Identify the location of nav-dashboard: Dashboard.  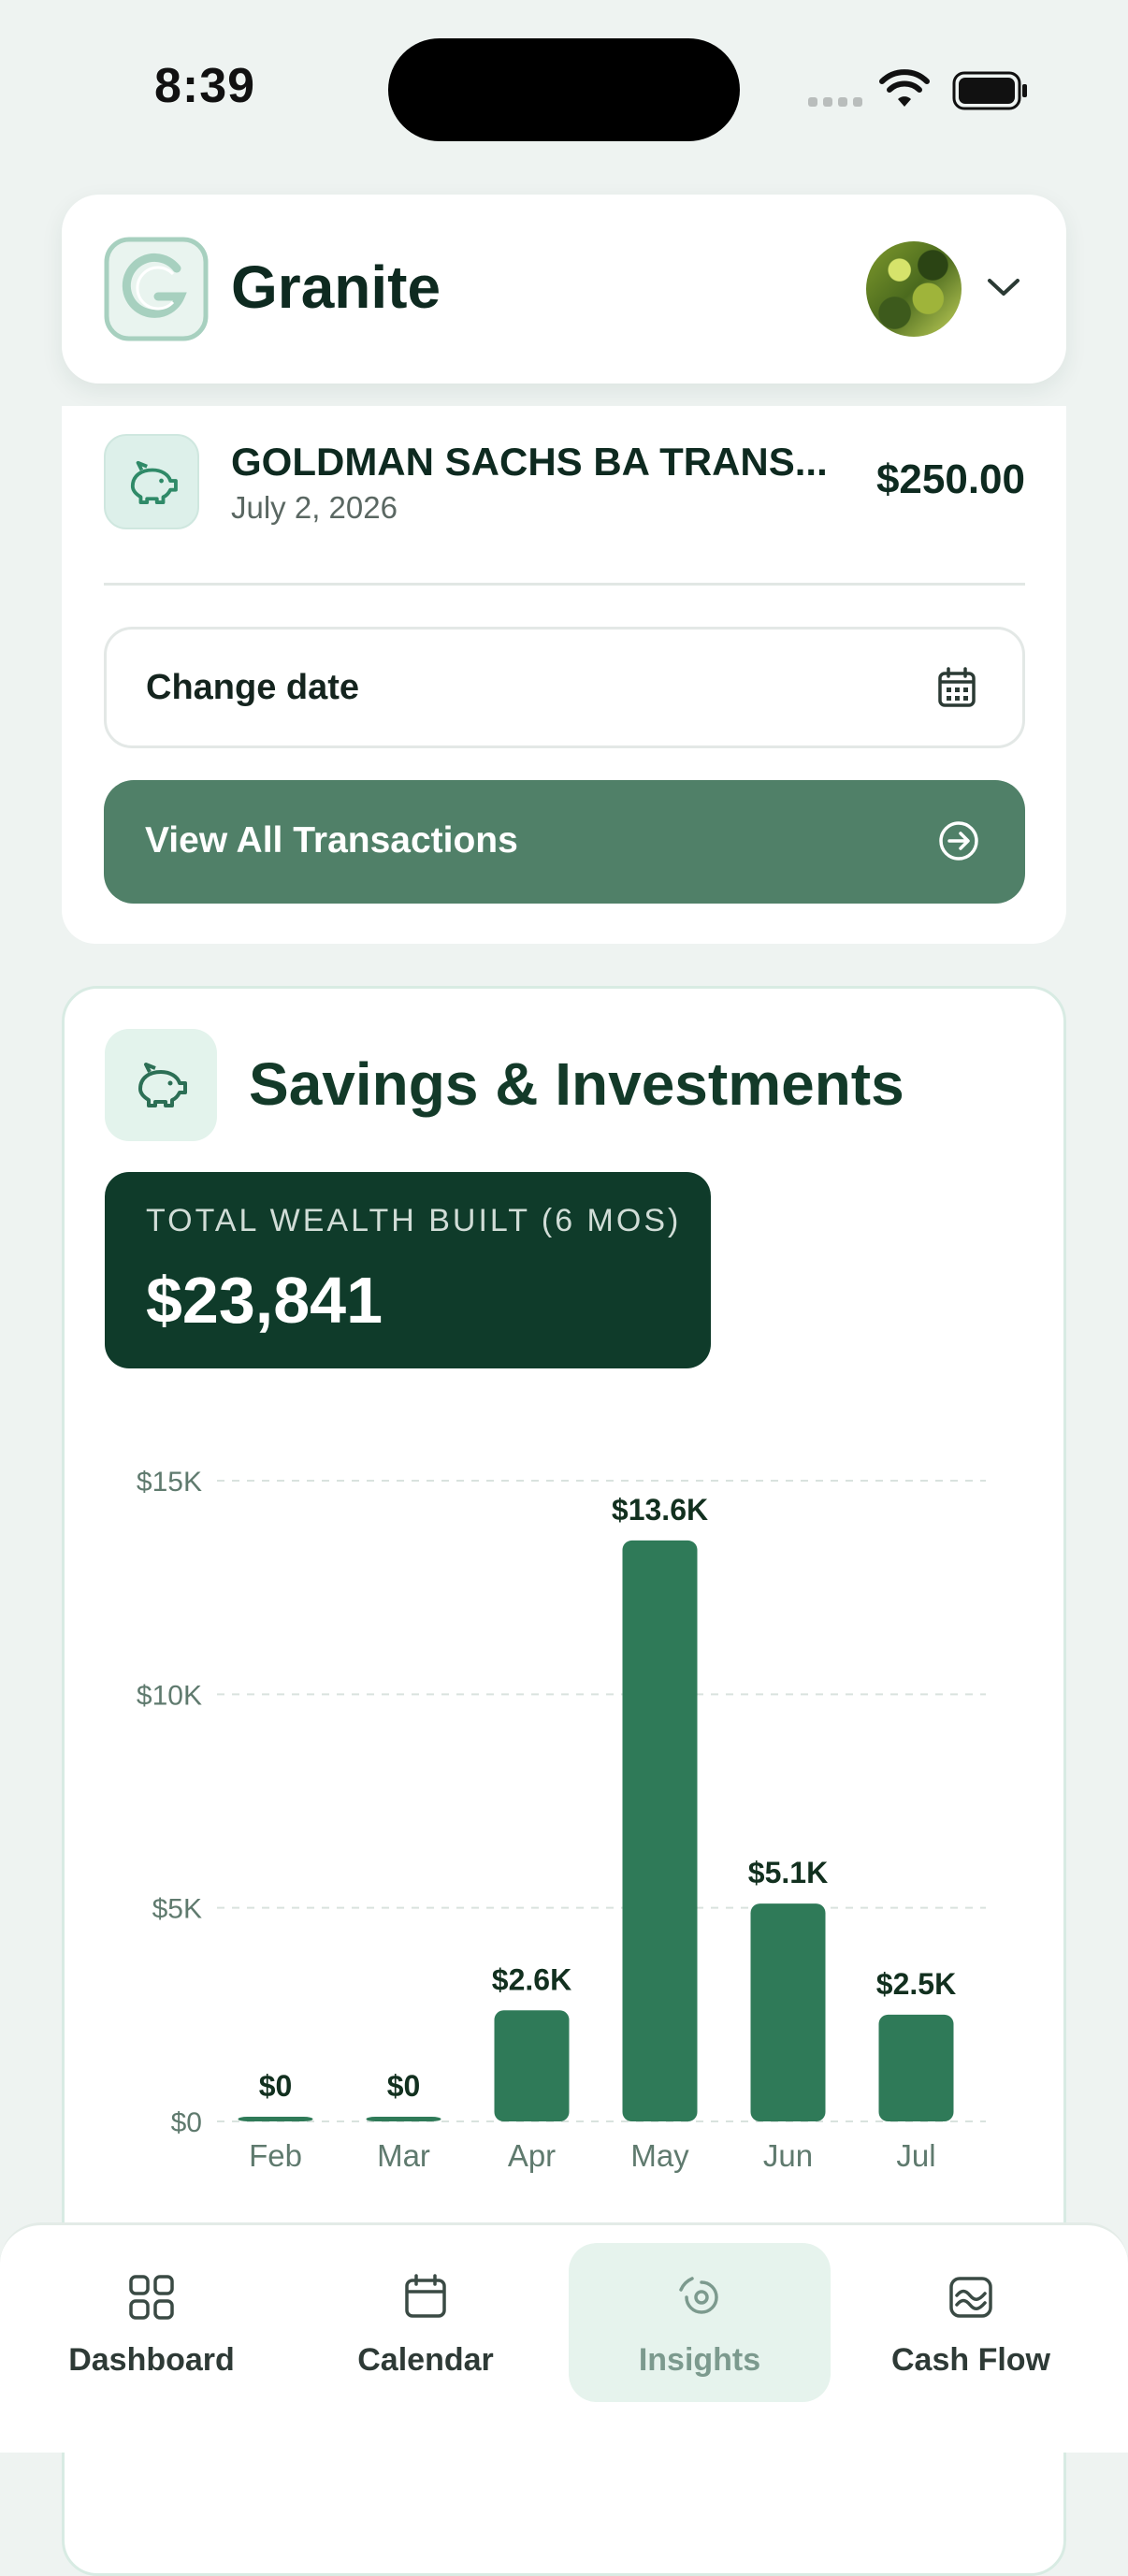
(151, 2322).